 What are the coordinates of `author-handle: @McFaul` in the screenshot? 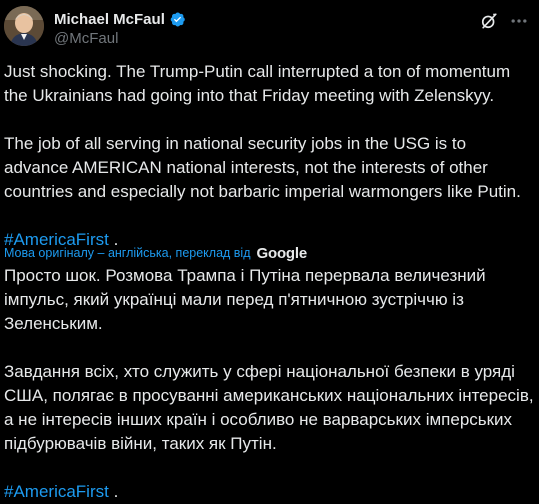 It's located at (120, 38).